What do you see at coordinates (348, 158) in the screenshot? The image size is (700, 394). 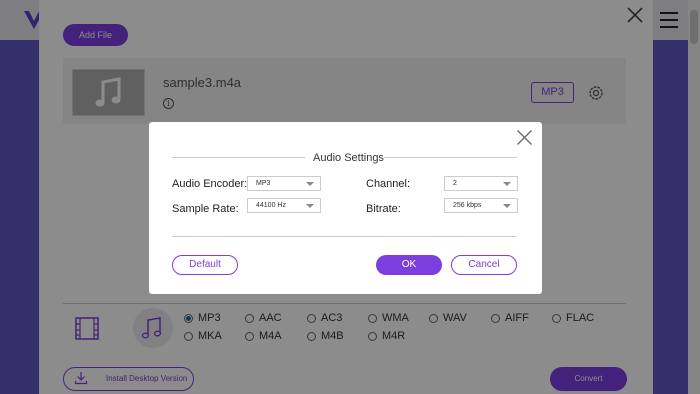 I see `dialog-title: Audio Settings` at bounding box center [348, 158].